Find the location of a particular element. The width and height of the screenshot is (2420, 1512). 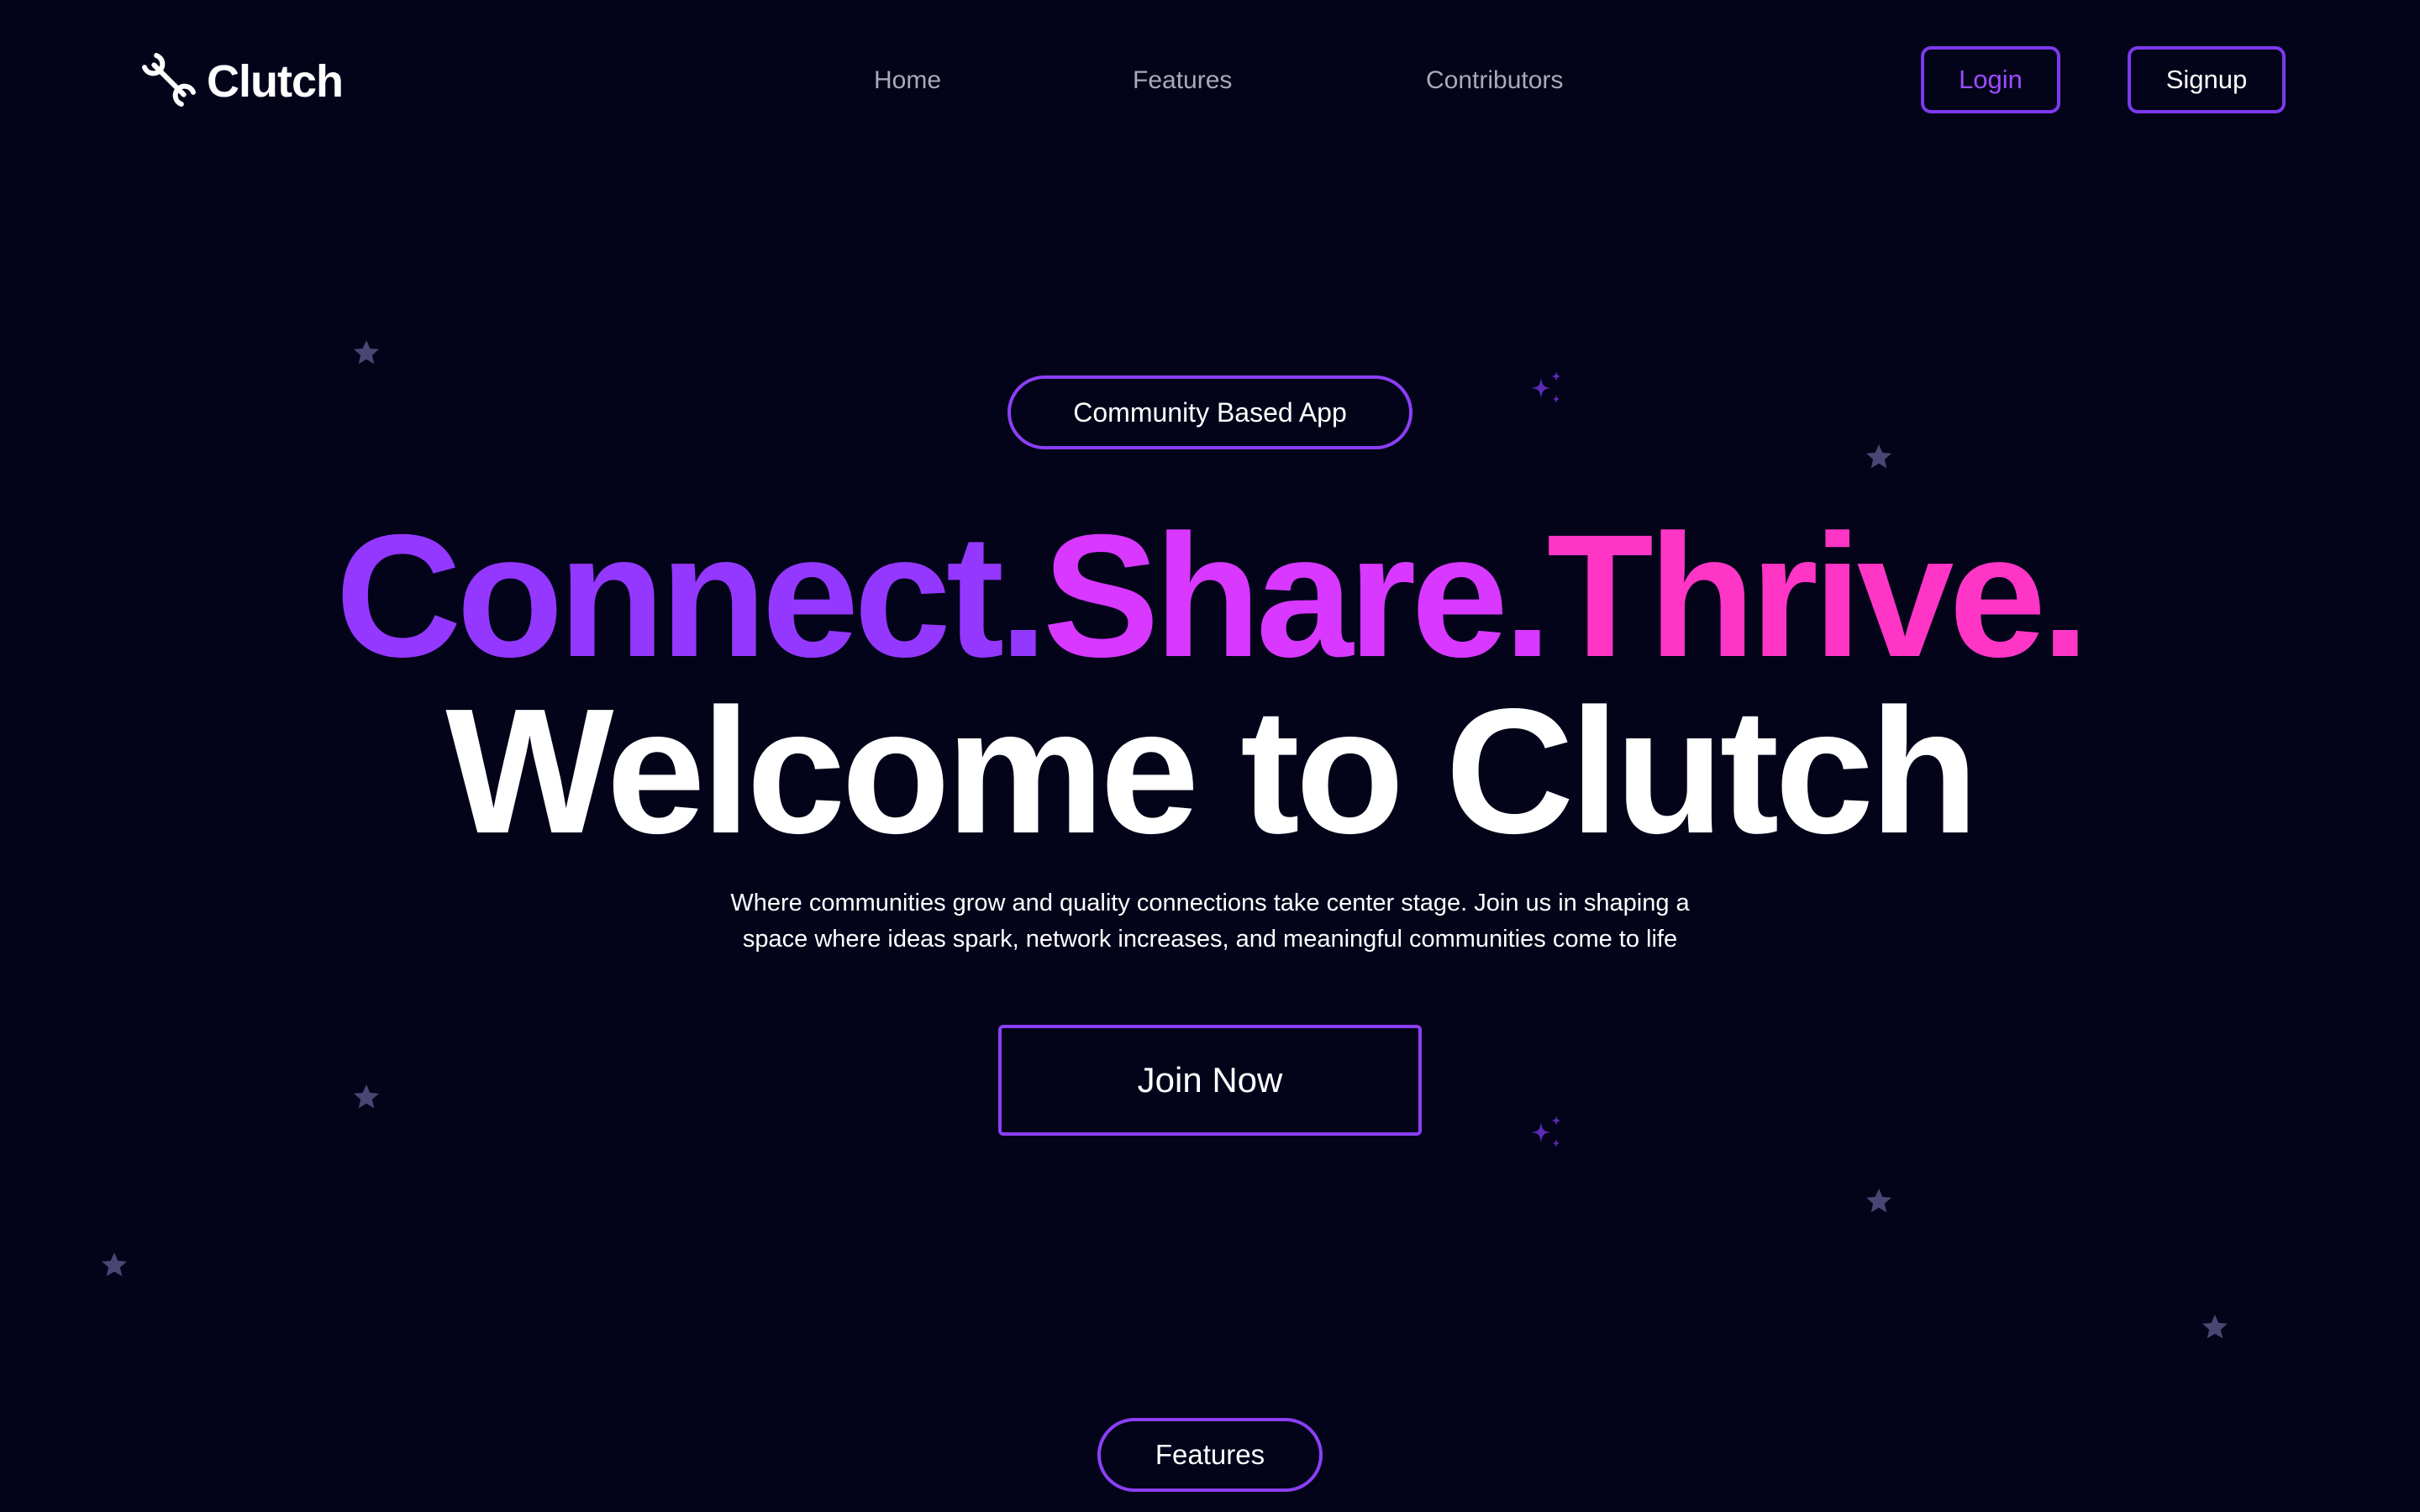

logo: Clutch is located at coordinates (239, 82).